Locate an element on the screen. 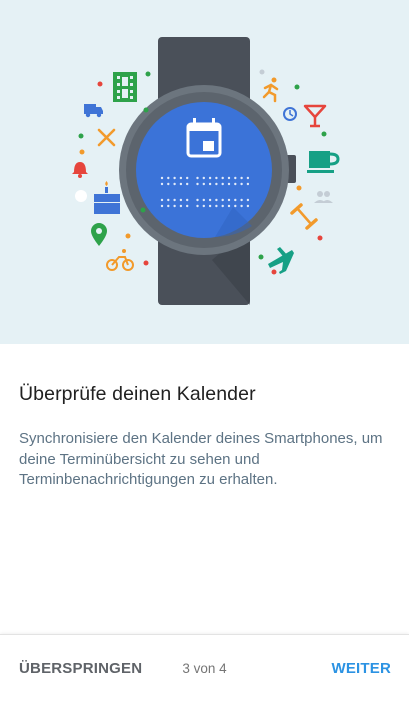  onboarding-footer: ÜBERSPRINGEN 3 von 4 WEITER is located at coordinates (204, 667).